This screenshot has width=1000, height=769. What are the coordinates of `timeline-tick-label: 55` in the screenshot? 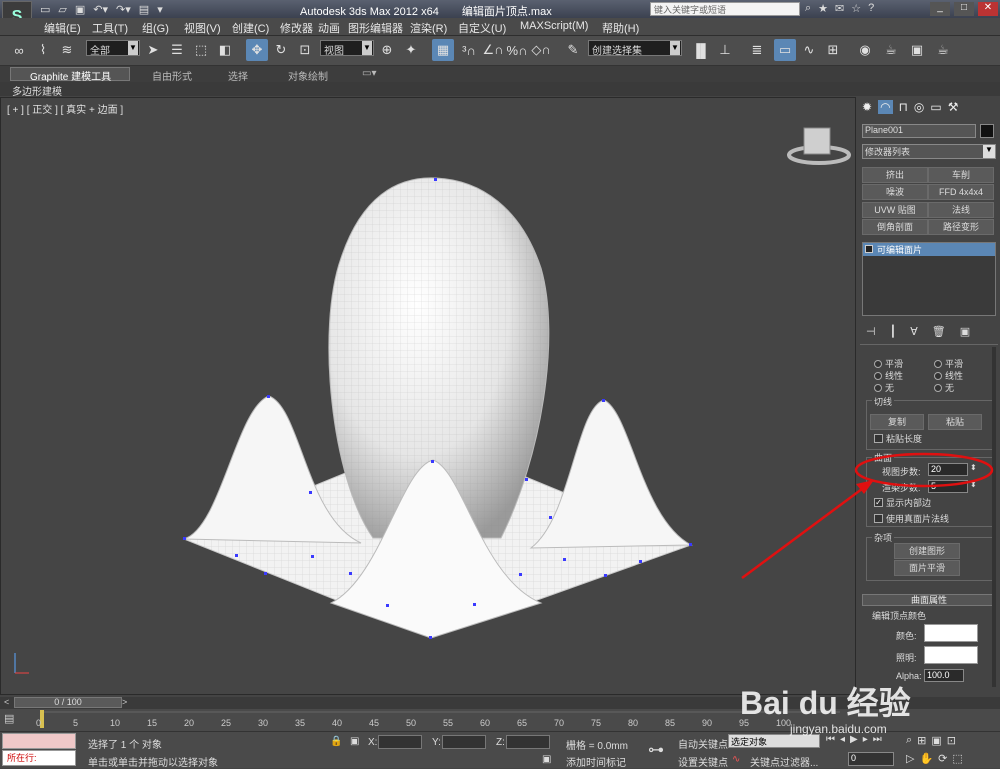 It's located at (448, 723).